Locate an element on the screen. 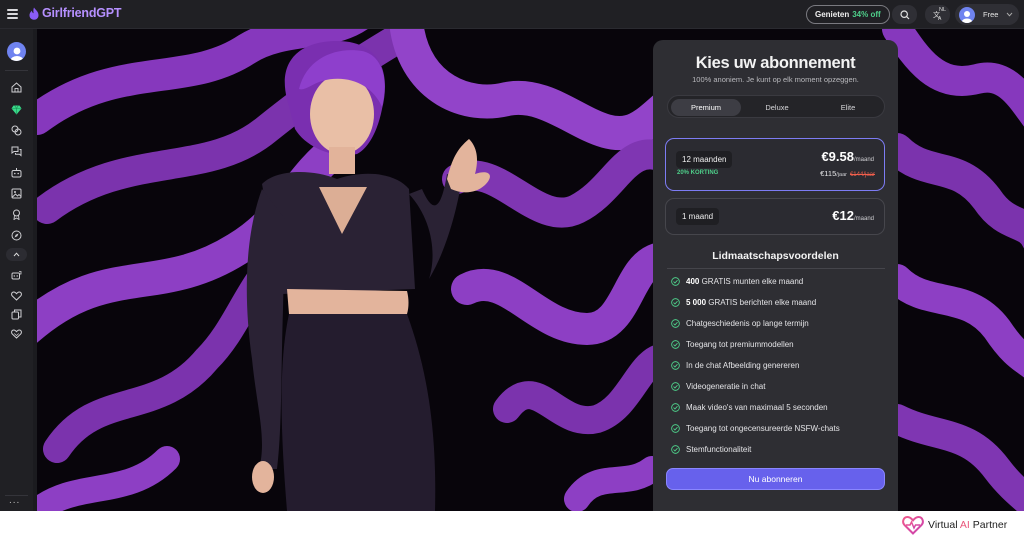 The height and width of the screenshot is (544, 1024). plan-price: €9.58 /maand is located at coordinates (847, 156).